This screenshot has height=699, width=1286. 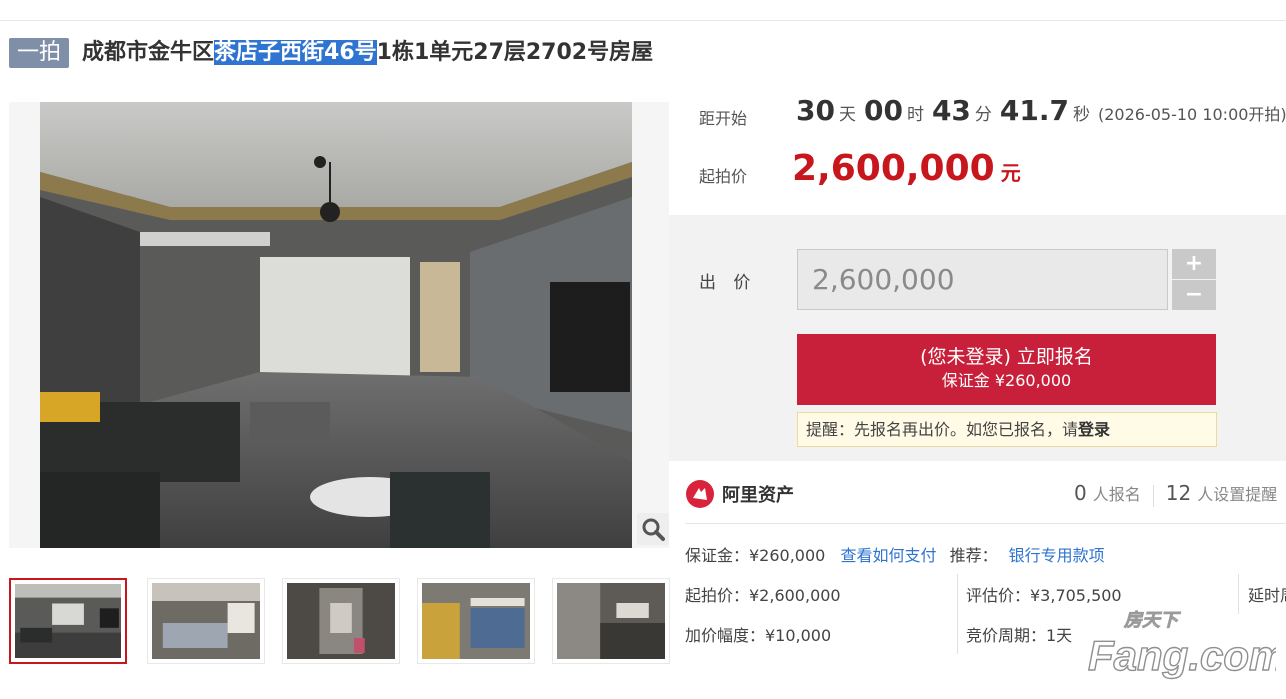 What do you see at coordinates (985, 523) in the screenshot?
I see `info-divider` at bounding box center [985, 523].